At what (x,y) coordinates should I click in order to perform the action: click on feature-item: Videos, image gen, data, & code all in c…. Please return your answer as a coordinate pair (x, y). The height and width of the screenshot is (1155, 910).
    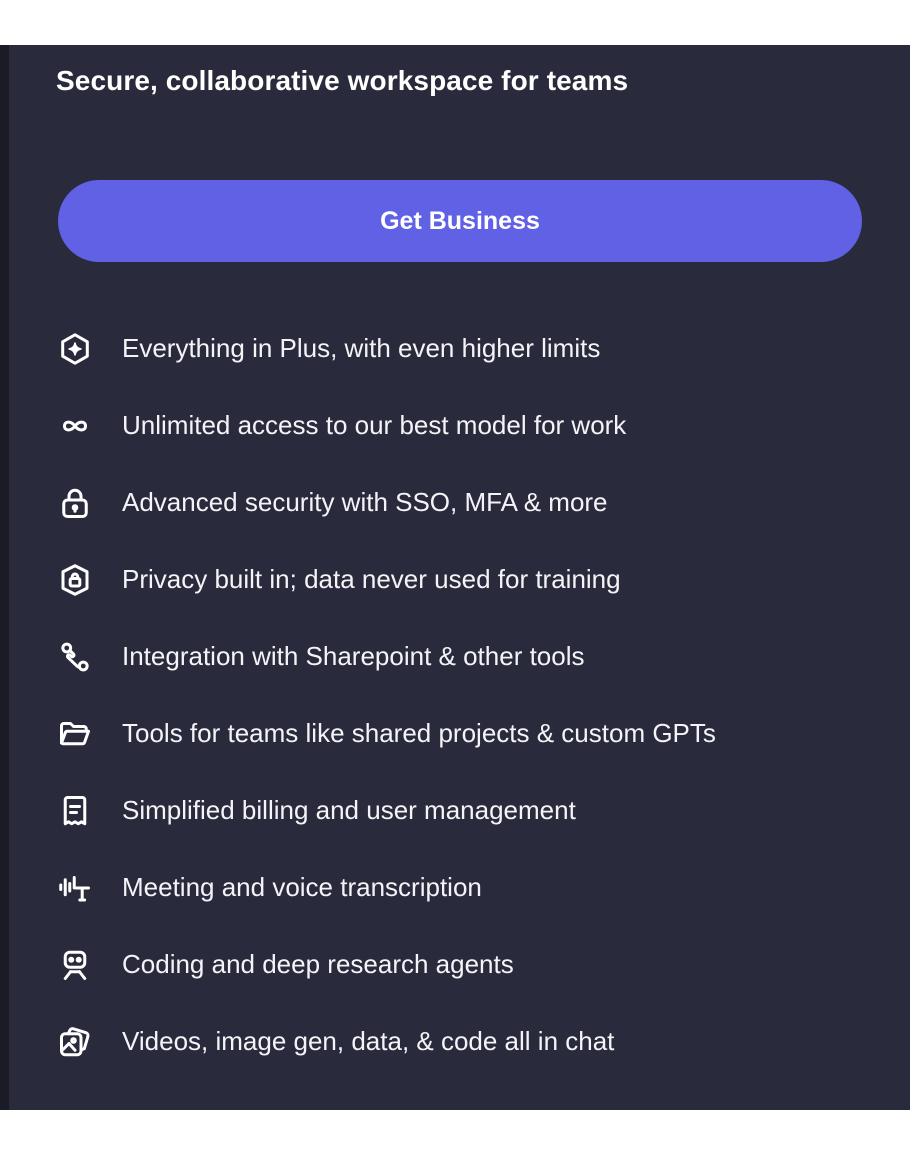
    Looking at the image, I should click on (386, 1041).